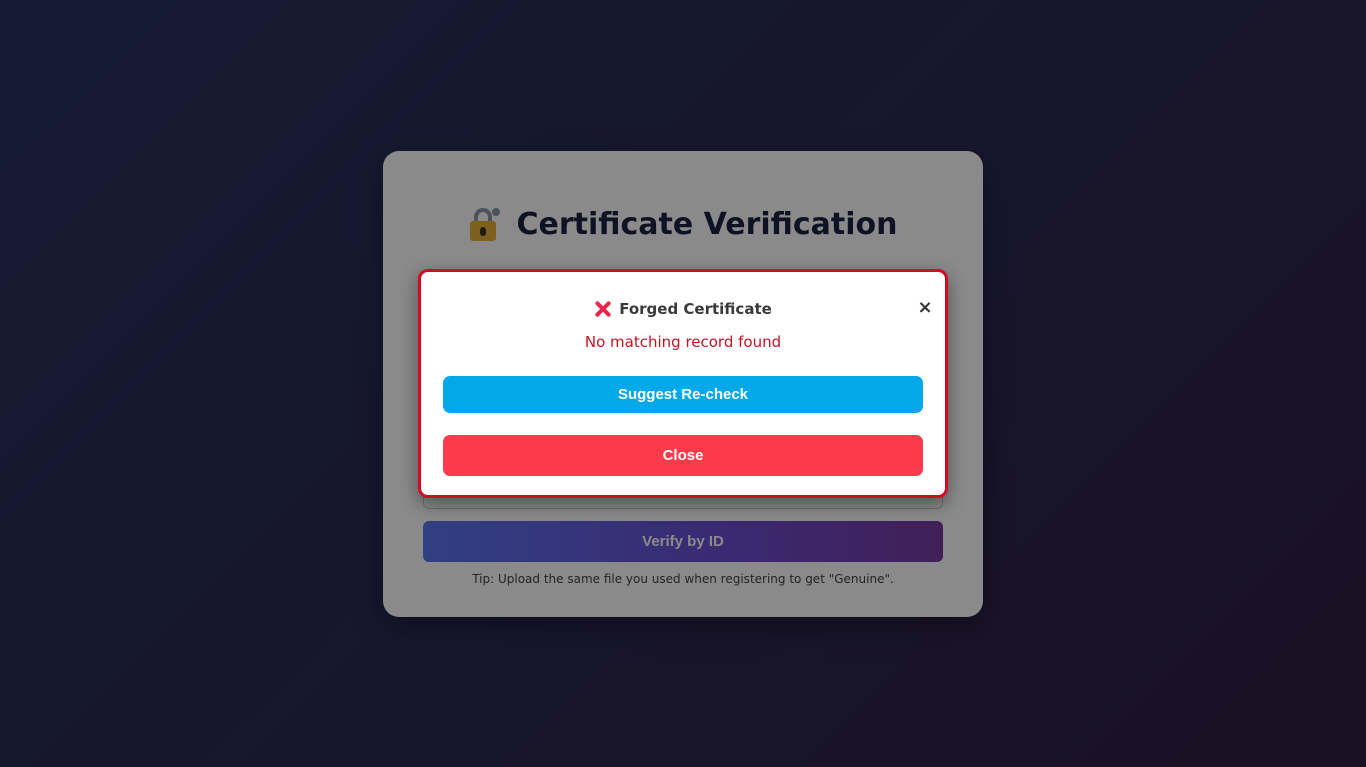 The image size is (1366, 767). Describe the element at coordinates (925, 308) in the screenshot. I see `close-icon: ×` at that location.